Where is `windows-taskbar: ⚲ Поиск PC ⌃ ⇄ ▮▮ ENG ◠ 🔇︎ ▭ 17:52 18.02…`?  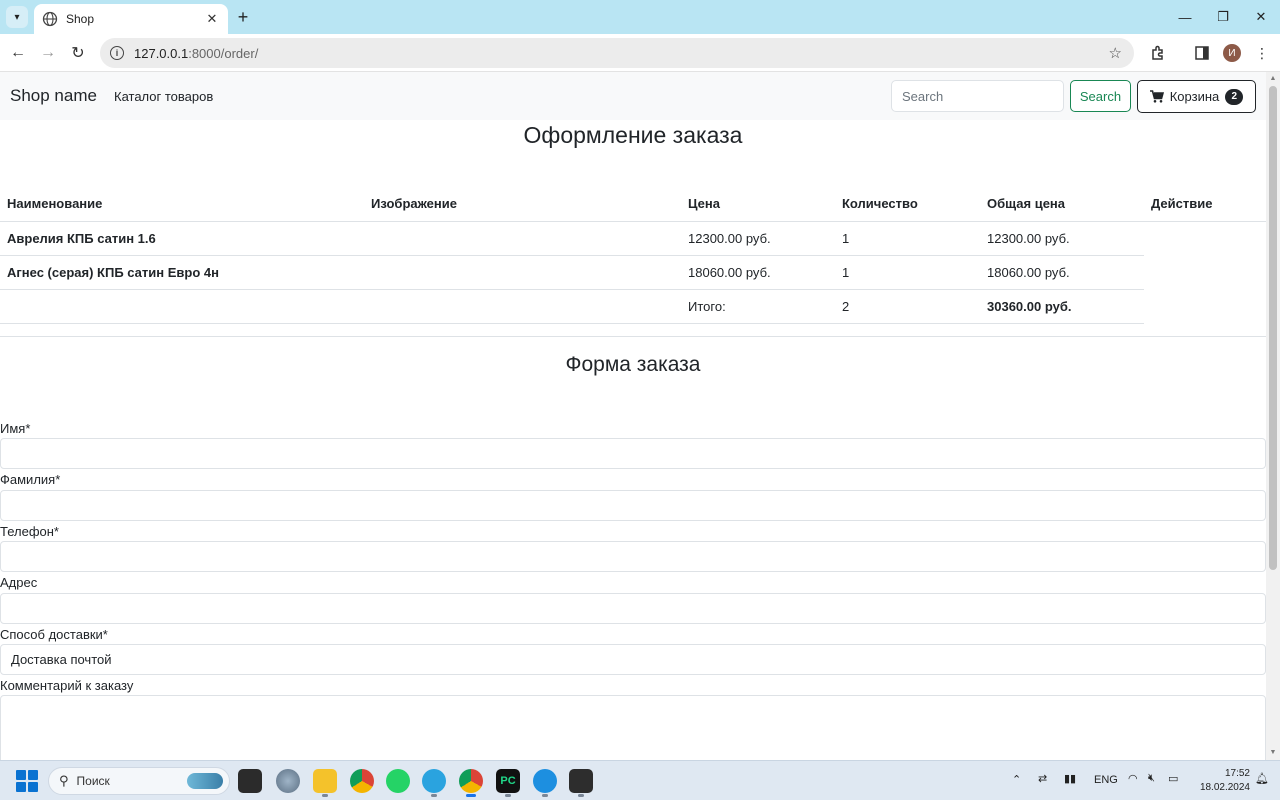 windows-taskbar: ⚲ Поиск PC ⌃ ⇄ ▮▮ ENG ◠ 🔇︎ ▭ 17:52 18.02… is located at coordinates (640, 780).